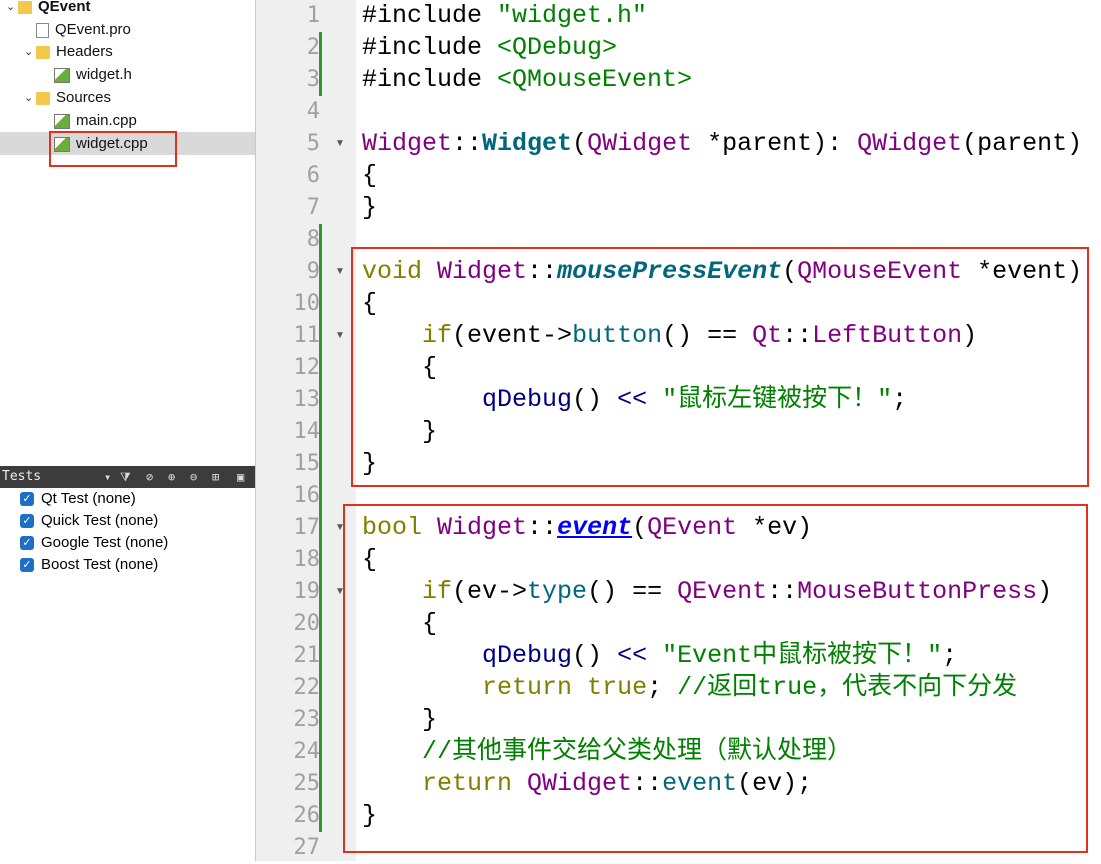 The height and width of the screenshot is (864, 1101). What do you see at coordinates (580, 143) in the screenshot?
I see `code-token: (` at bounding box center [580, 143].